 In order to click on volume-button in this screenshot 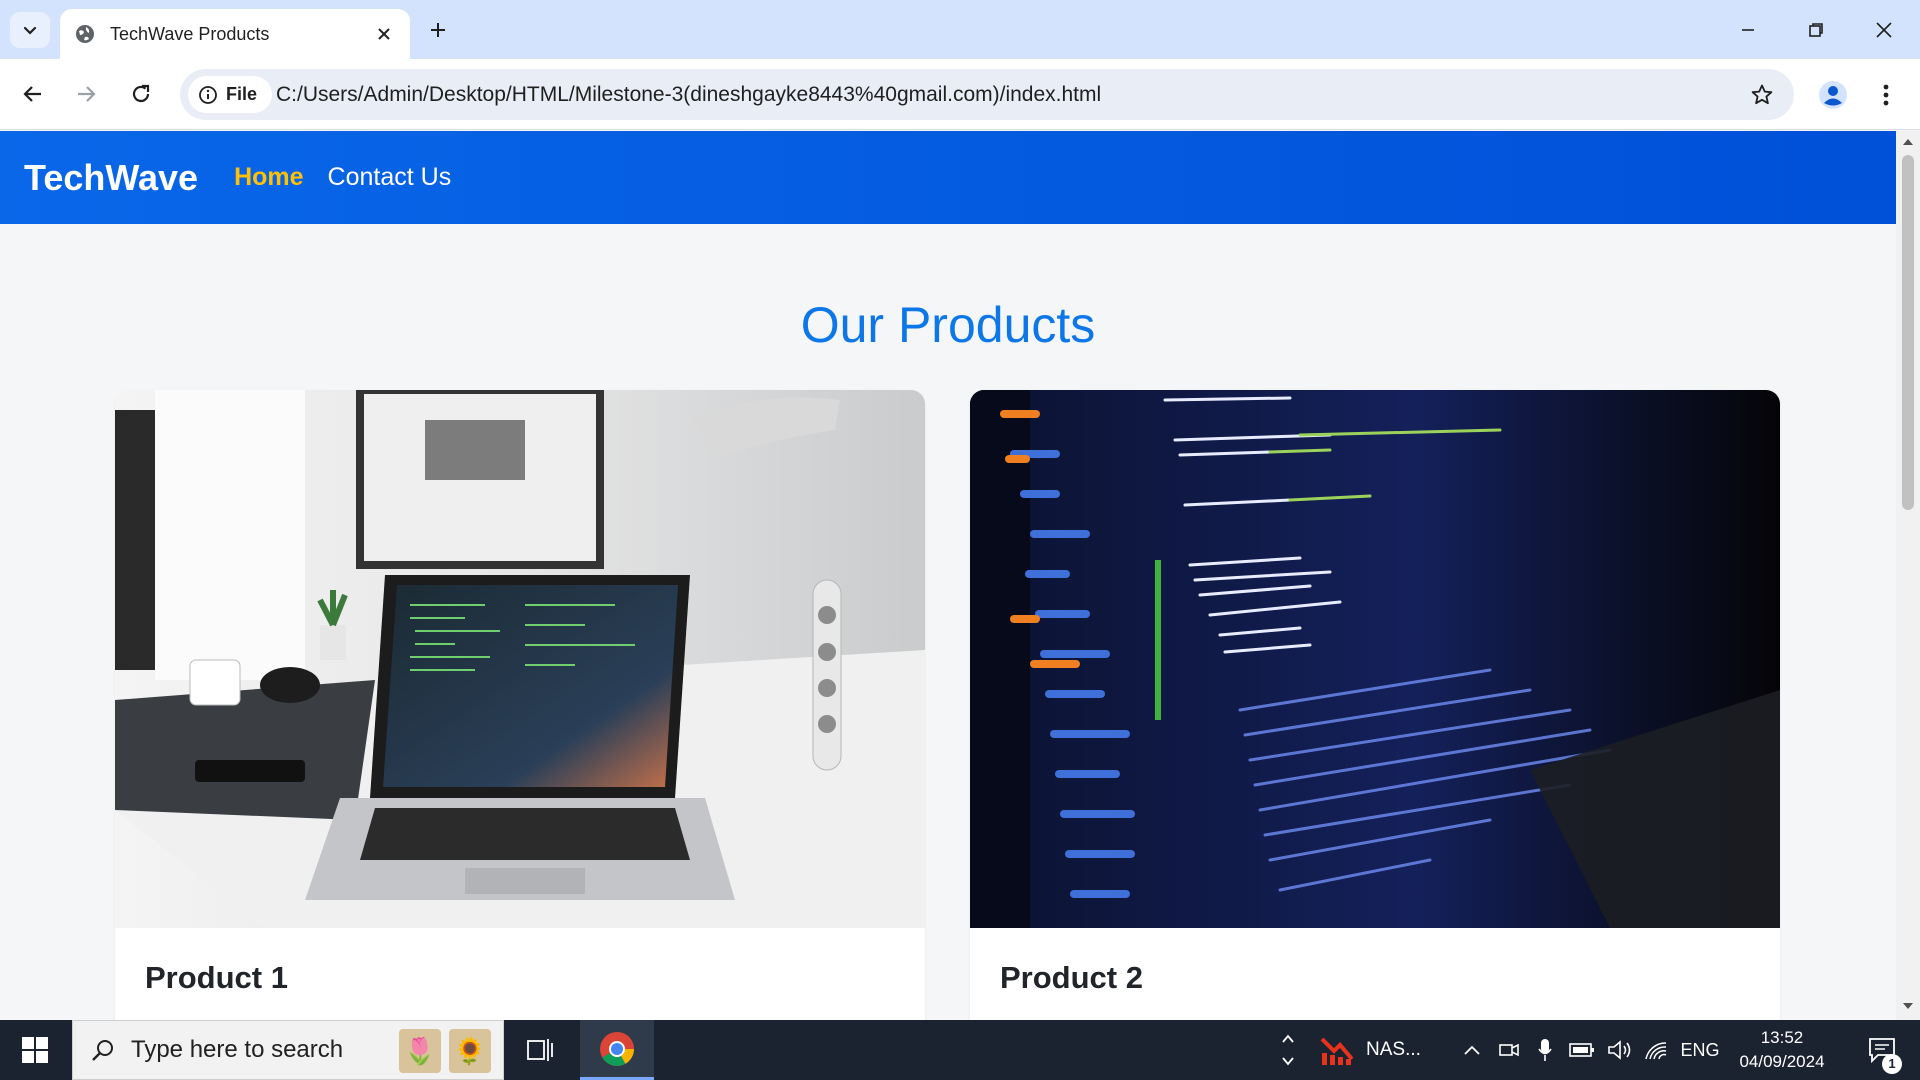, I will do `click(1620, 1050)`.